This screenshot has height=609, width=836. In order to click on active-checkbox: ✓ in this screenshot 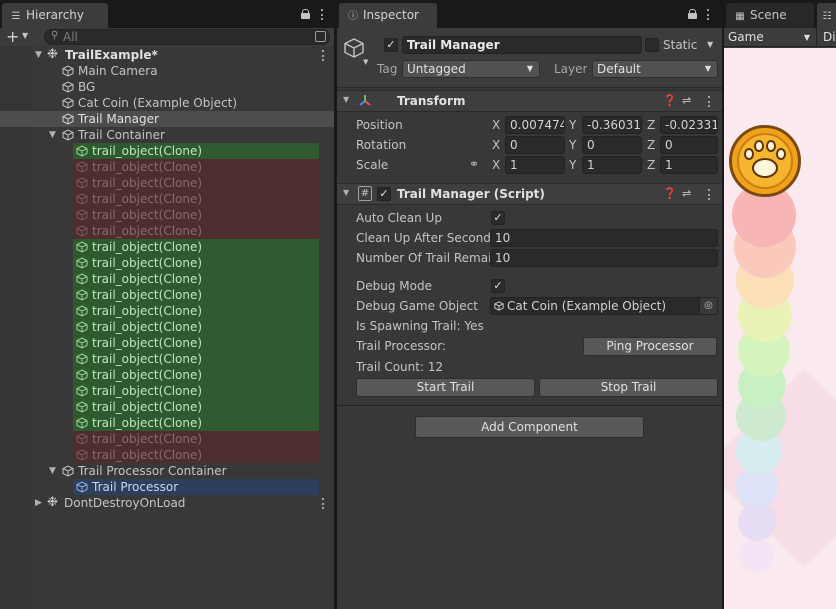, I will do `click(391, 45)`.